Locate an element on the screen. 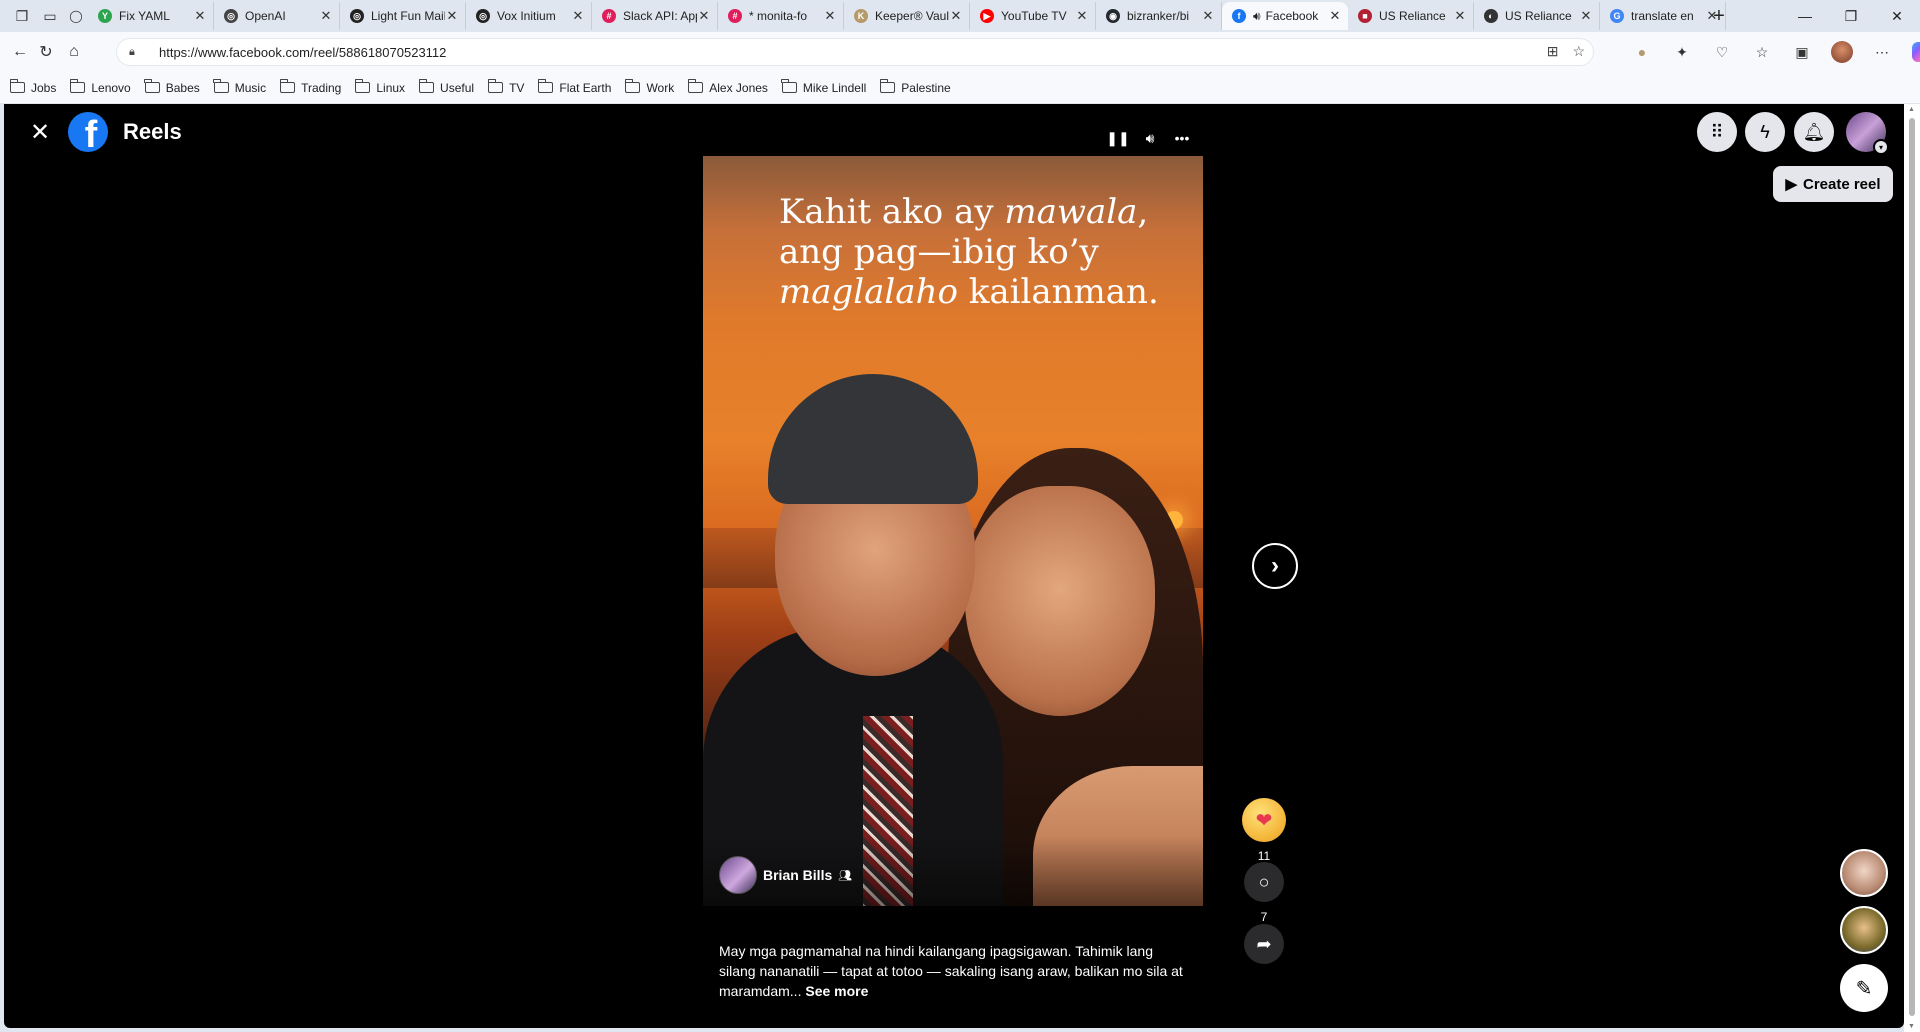 This screenshot has height=1032, width=1920. browser-tab: K Keeper® Vault ✕ is located at coordinates (907, 16).